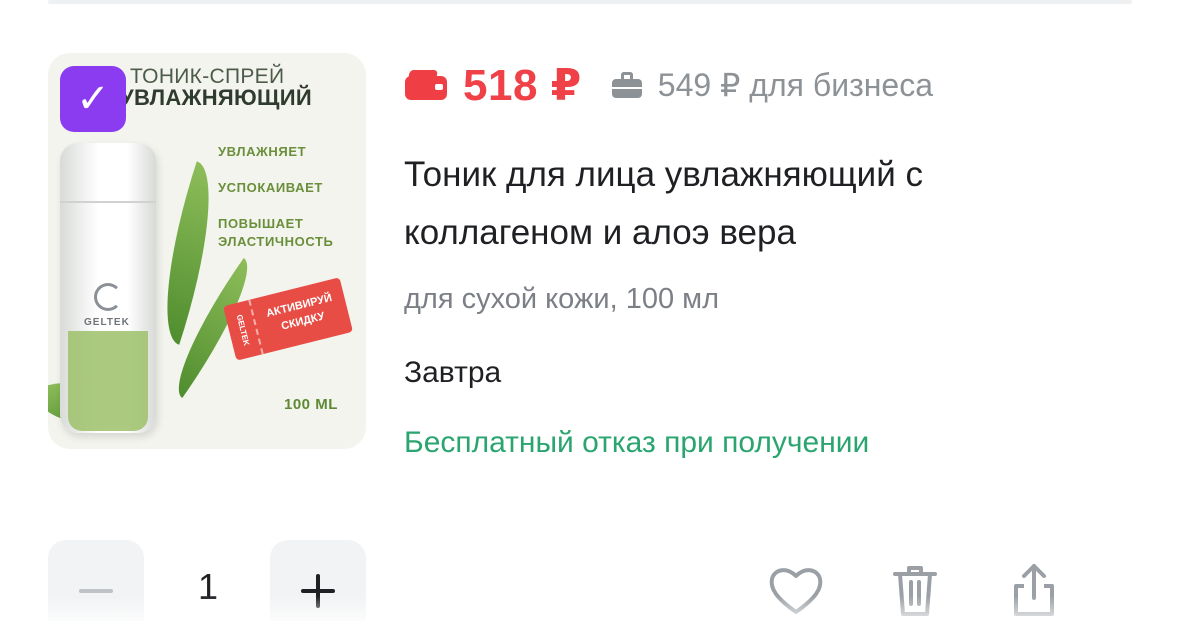  Describe the element at coordinates (522, 85) in the screenshot. I see `price: 518 ₽` at that location.